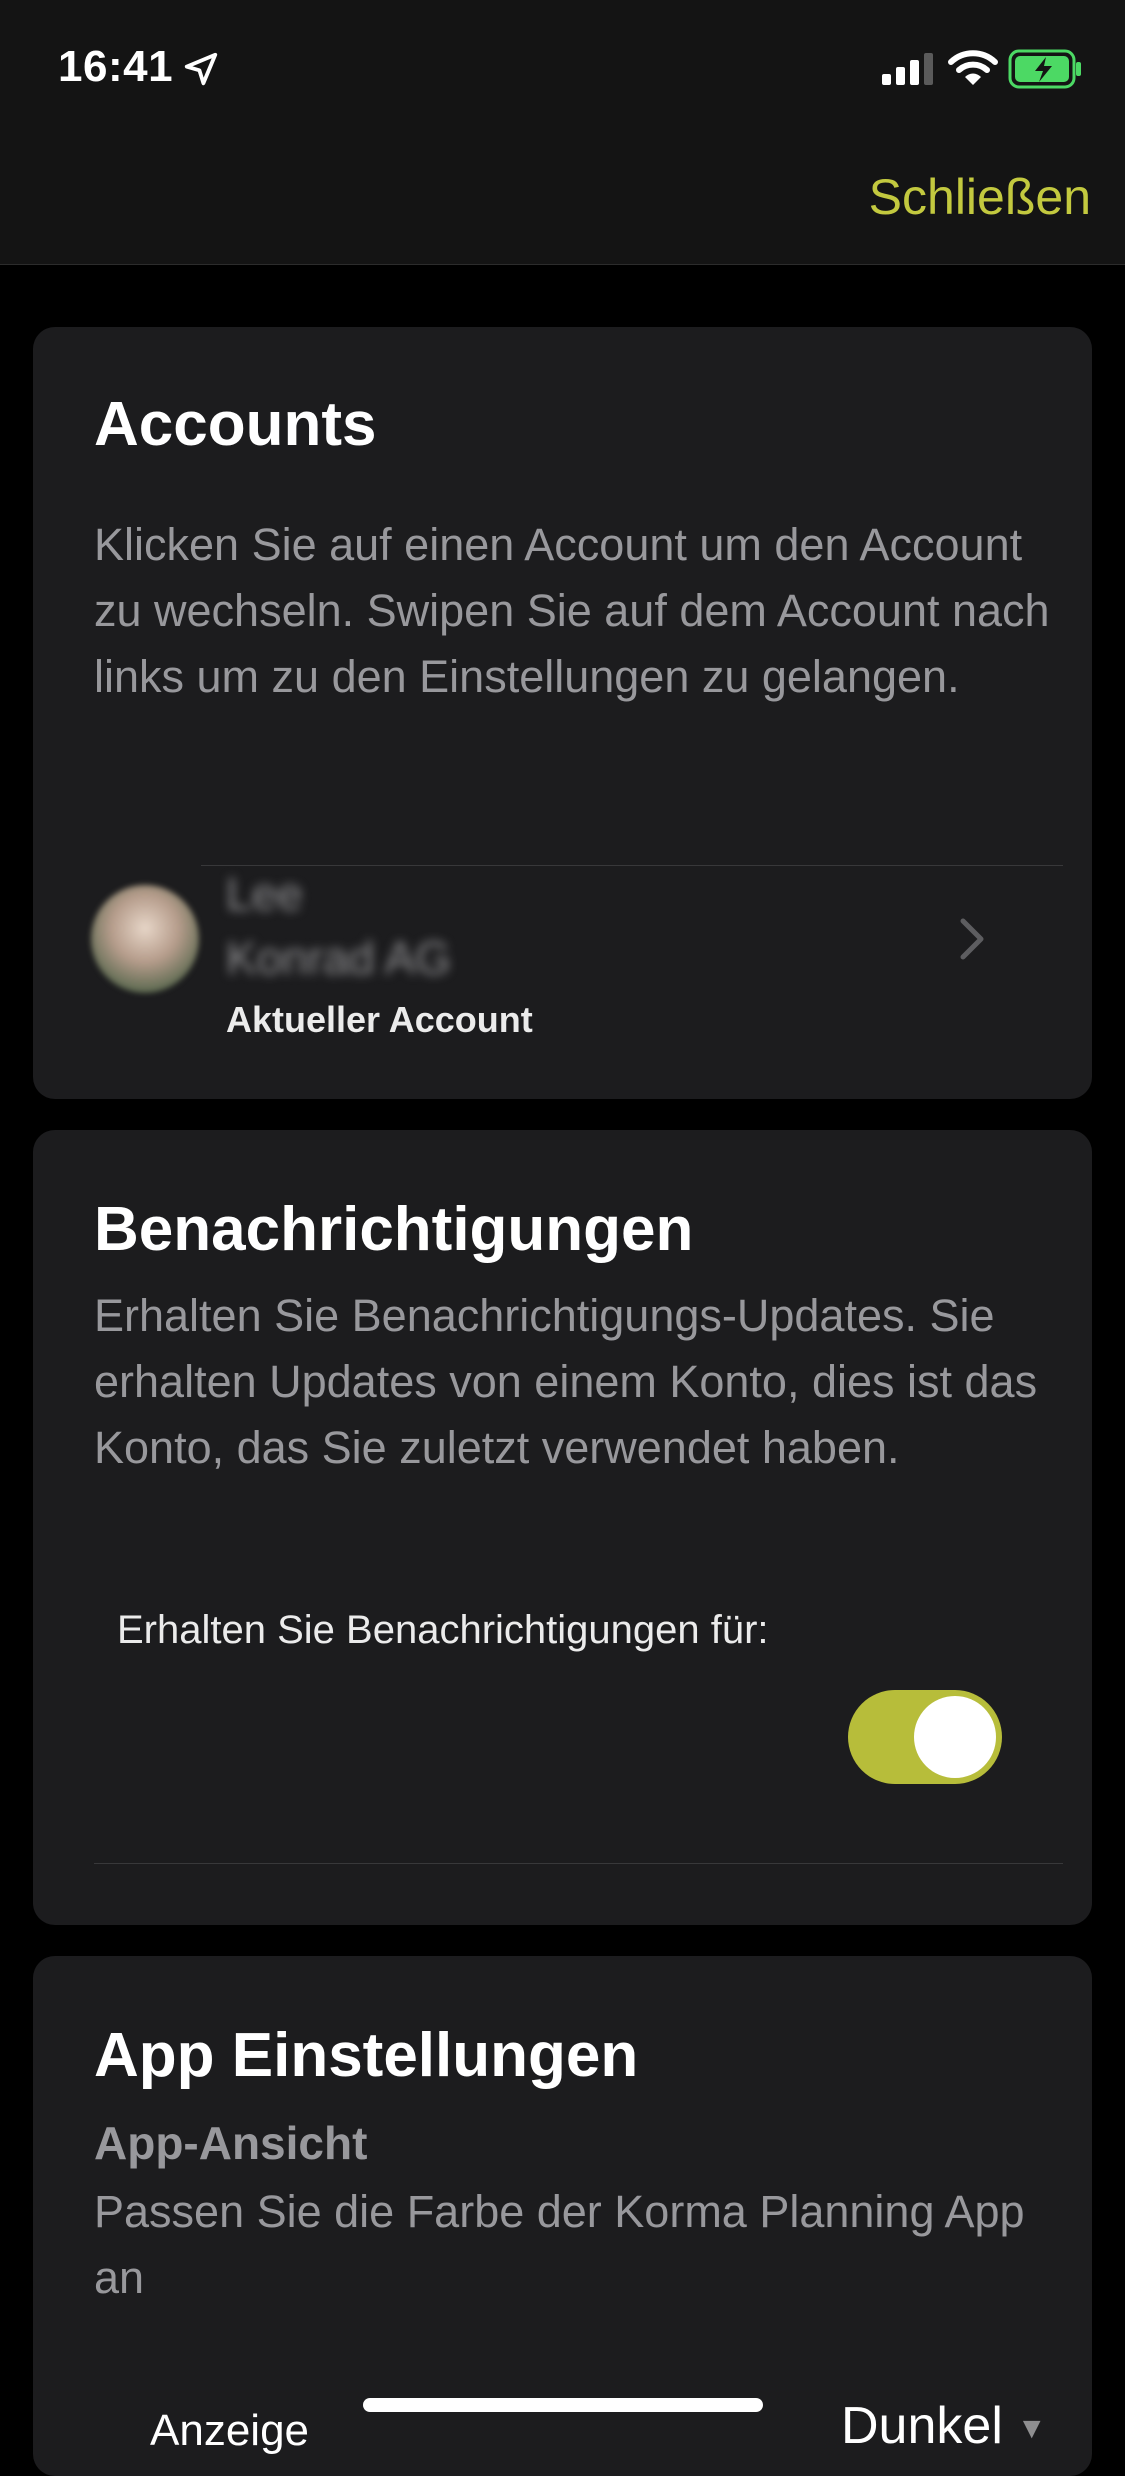 The height and width of the screenshot is (2476, 1125). I want to click on chevron-right-icon, so click(972, 939).